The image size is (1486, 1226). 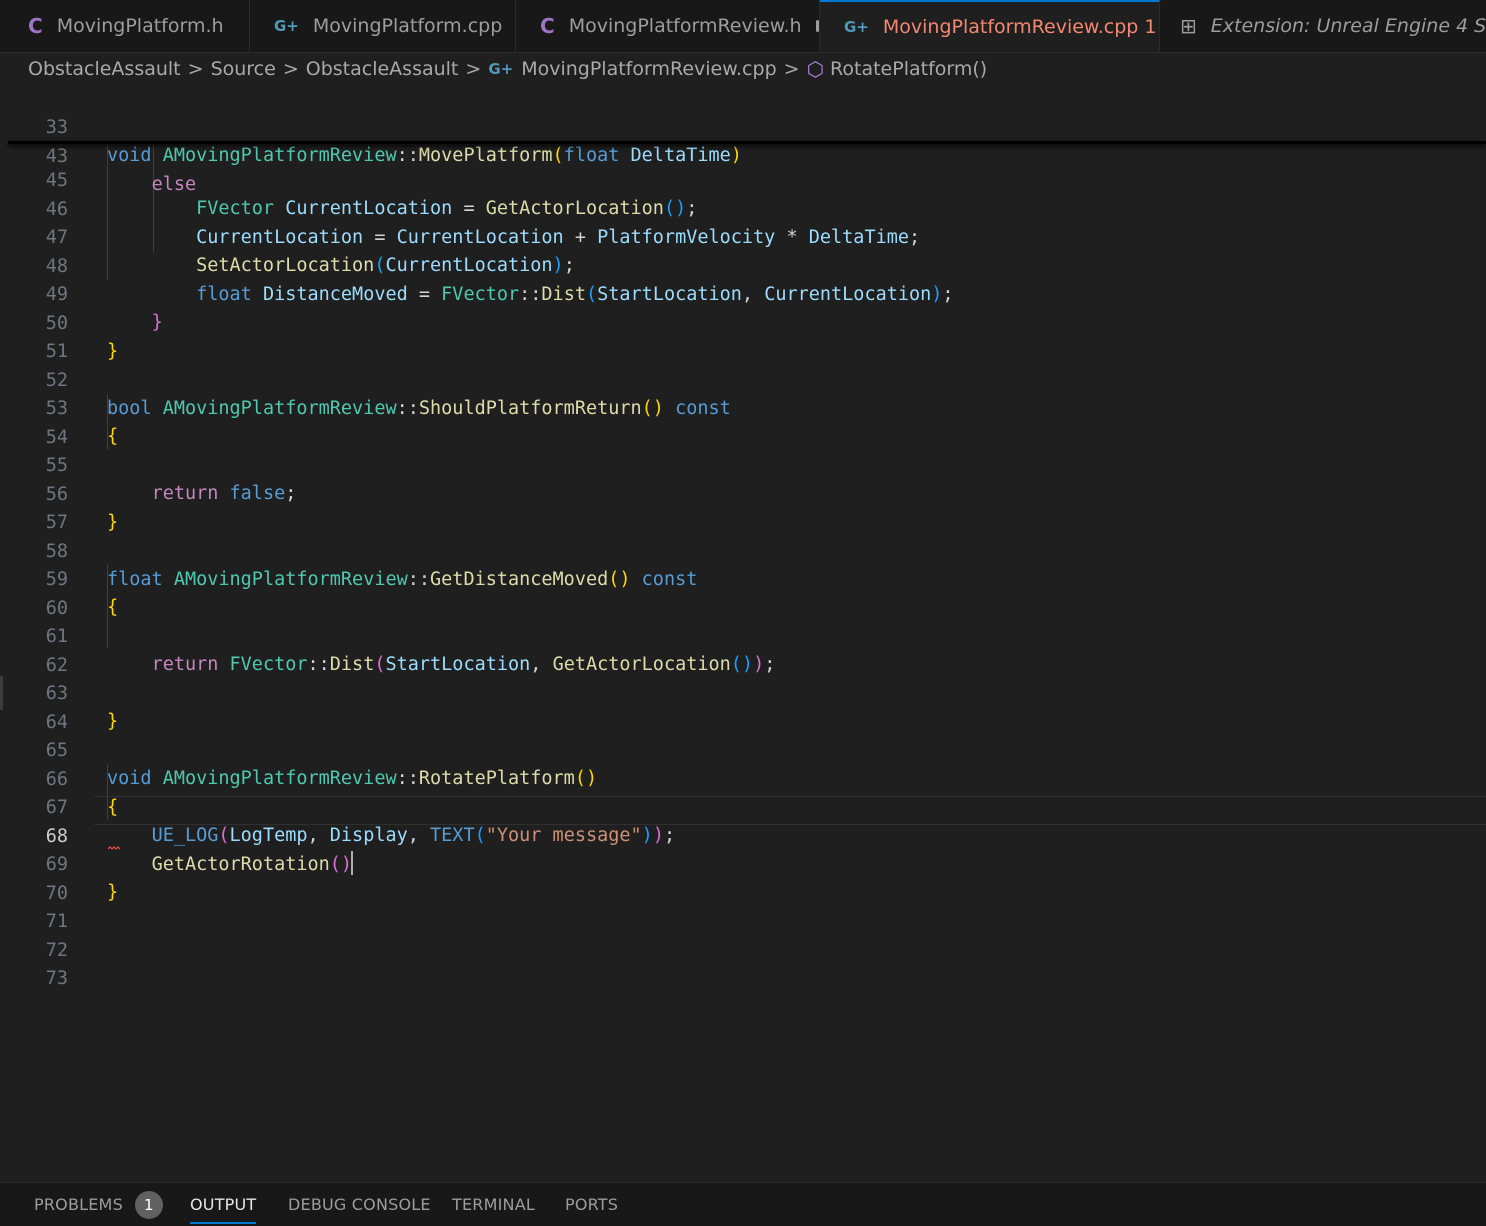 What do you see at coordinates (1348, 26) in the screenshot?
I see `tab-label: Extension: Unreal Engine 4 Snippets` at bounding box center [1348, 26].